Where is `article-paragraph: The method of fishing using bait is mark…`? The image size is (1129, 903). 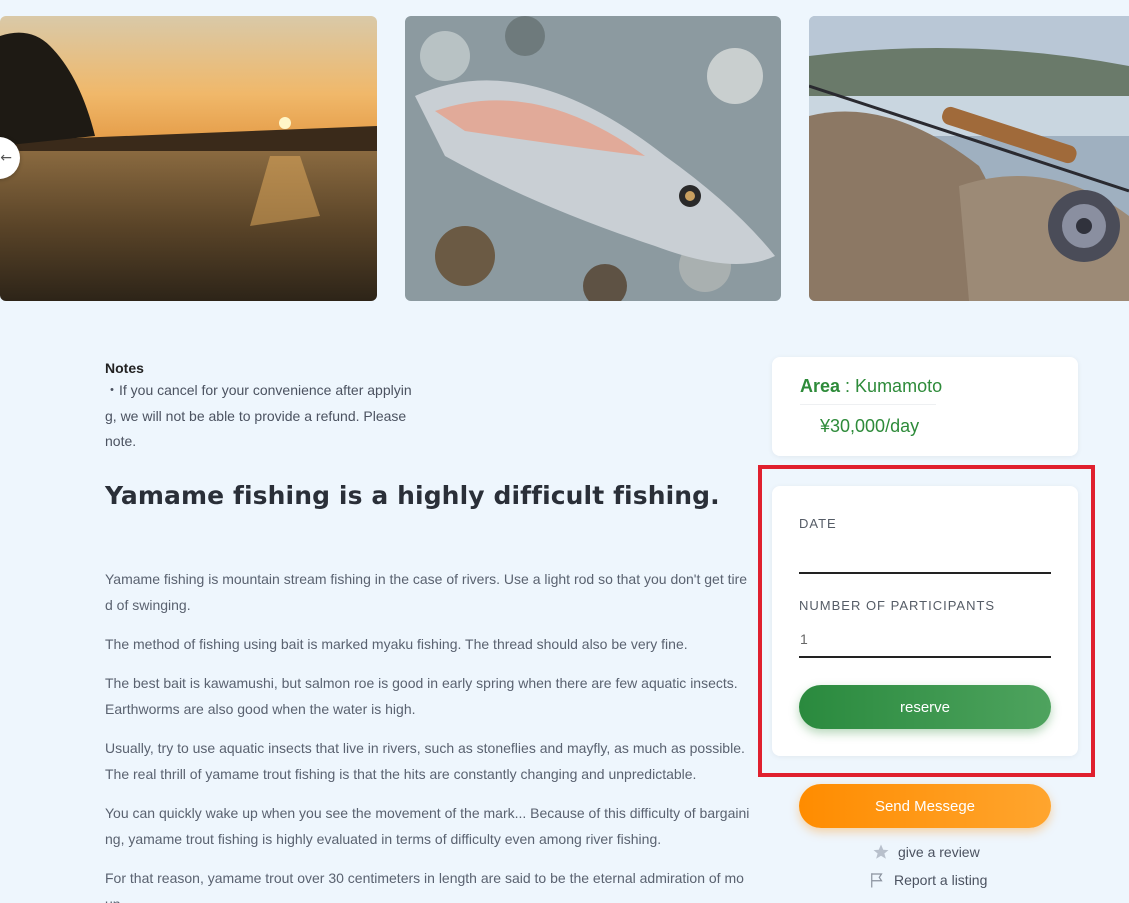 article-paragraph: The method of fishing using bait is mark… is located at coordinates (396, 643).